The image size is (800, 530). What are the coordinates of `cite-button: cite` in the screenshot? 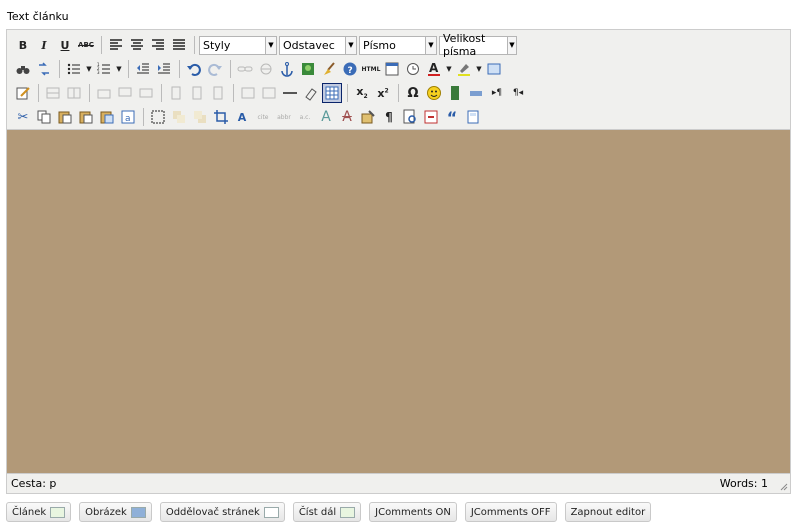 It's located at (263, 117).